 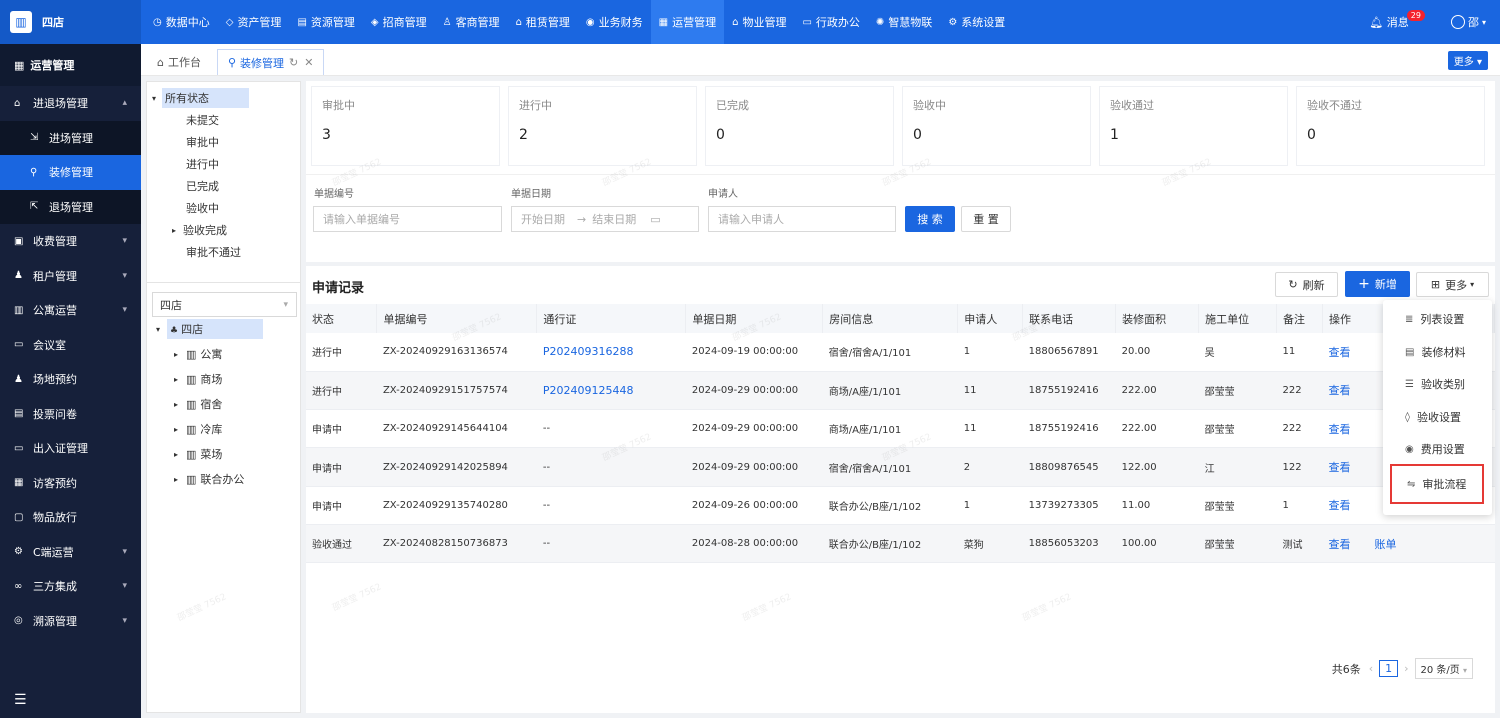 I want to click on page-size-select: 20 条/页 ▾, so click(x=1443, y=668).